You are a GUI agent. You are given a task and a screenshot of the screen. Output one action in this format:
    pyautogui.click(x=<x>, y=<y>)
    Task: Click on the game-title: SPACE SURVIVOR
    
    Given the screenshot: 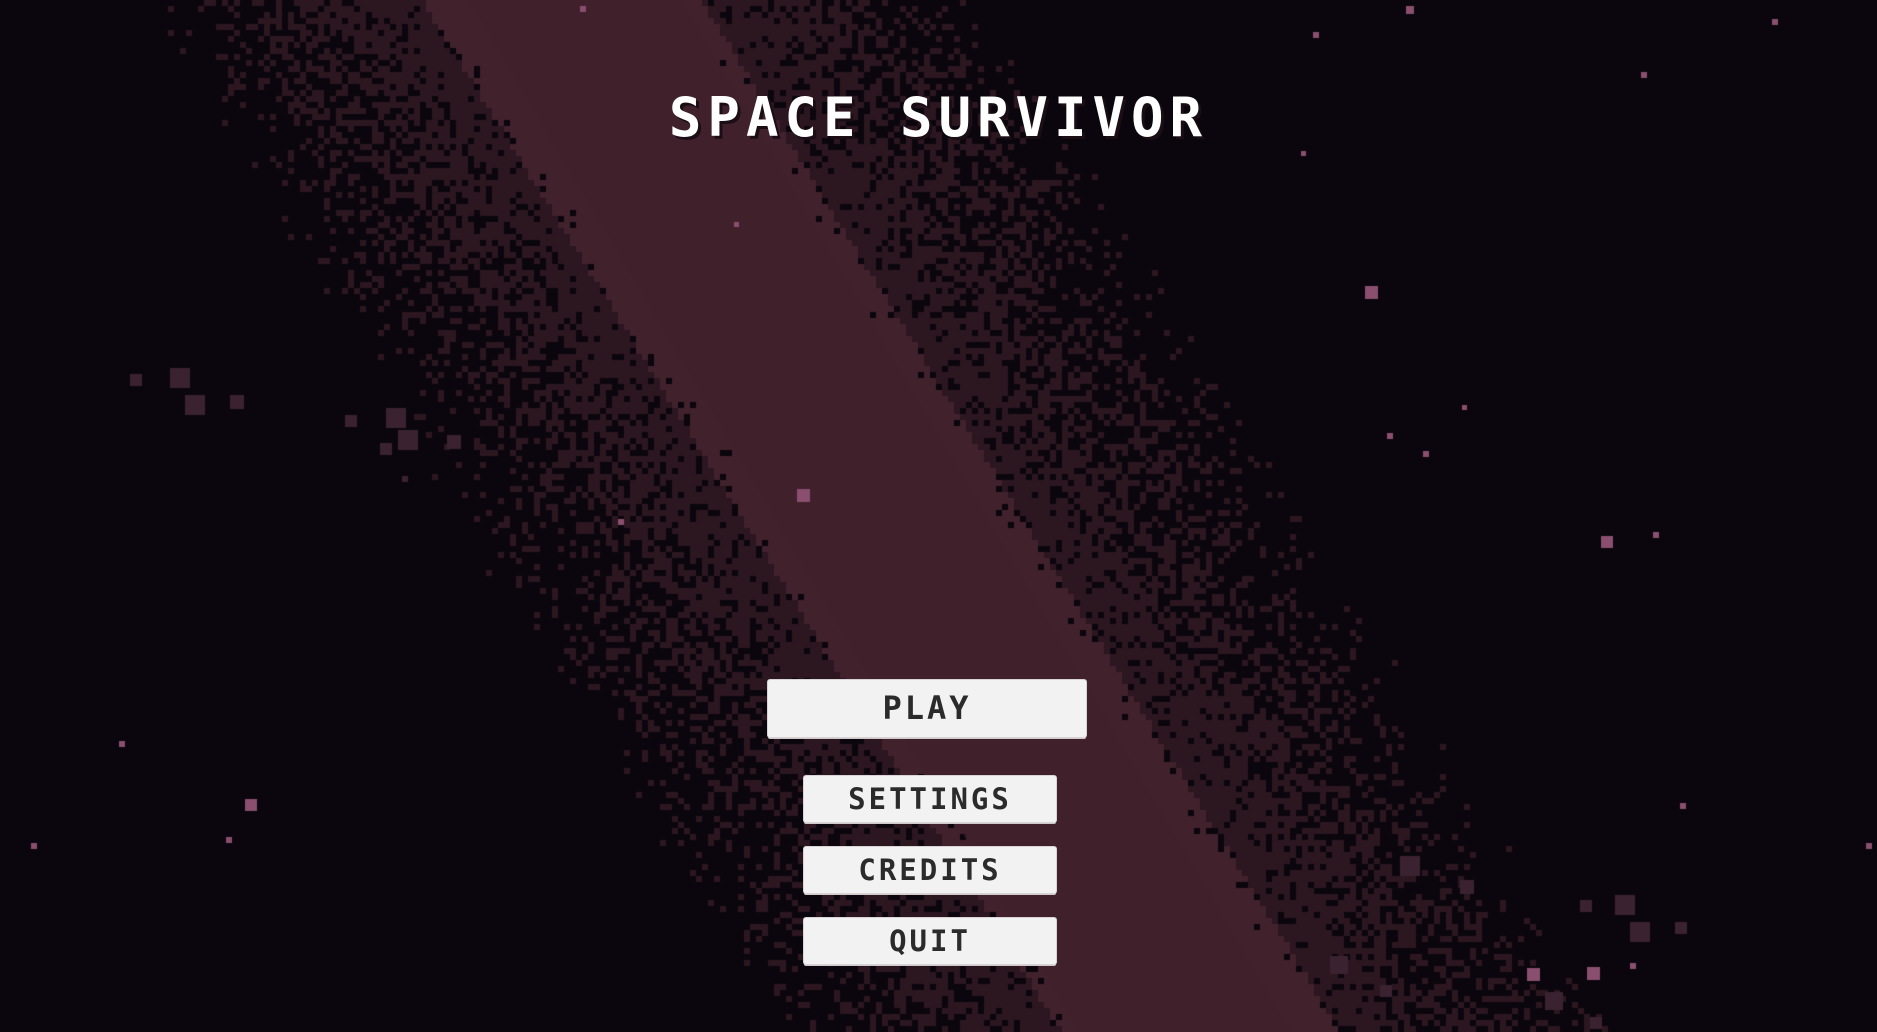 What is the action you would take?
    pyautogui.click(x=938, y=117)
    